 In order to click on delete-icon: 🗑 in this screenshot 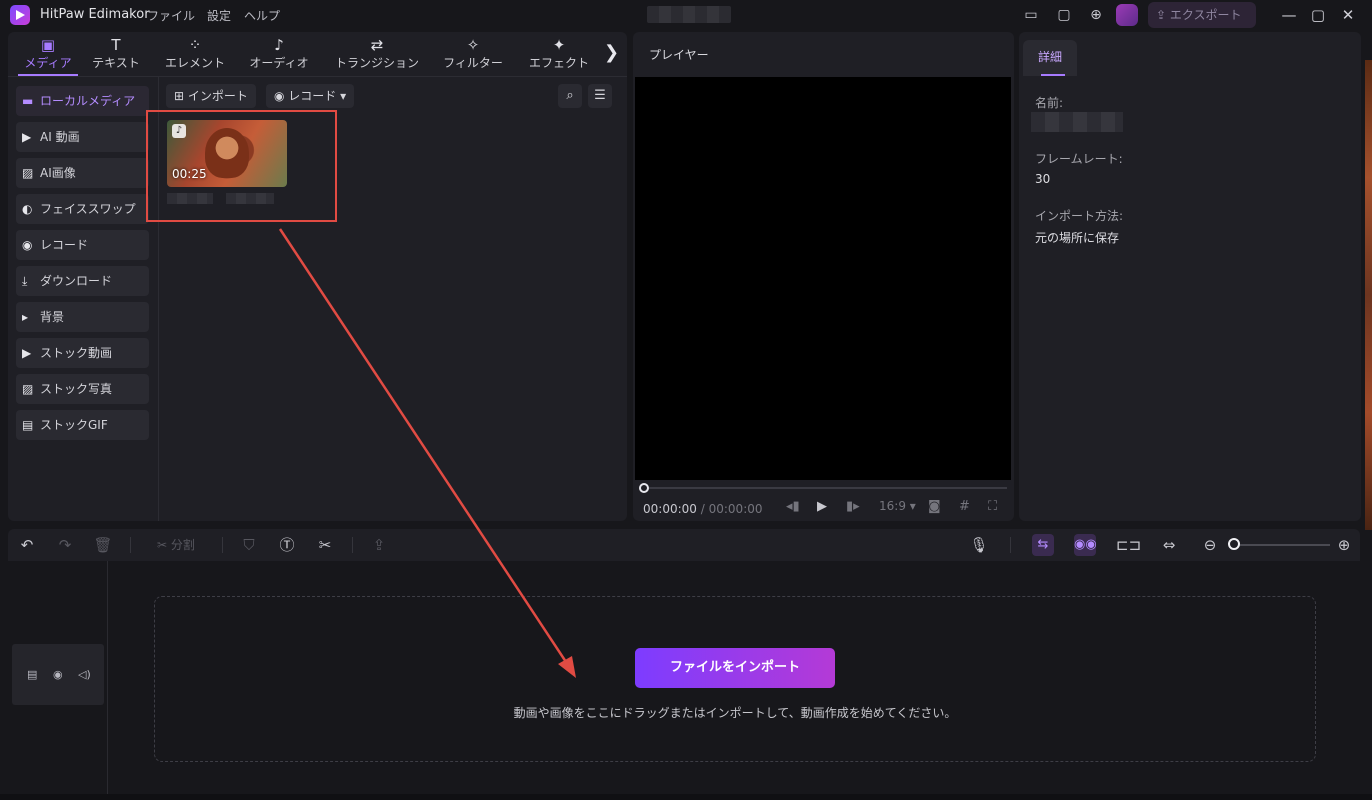, I will do `click(103, 545)`.